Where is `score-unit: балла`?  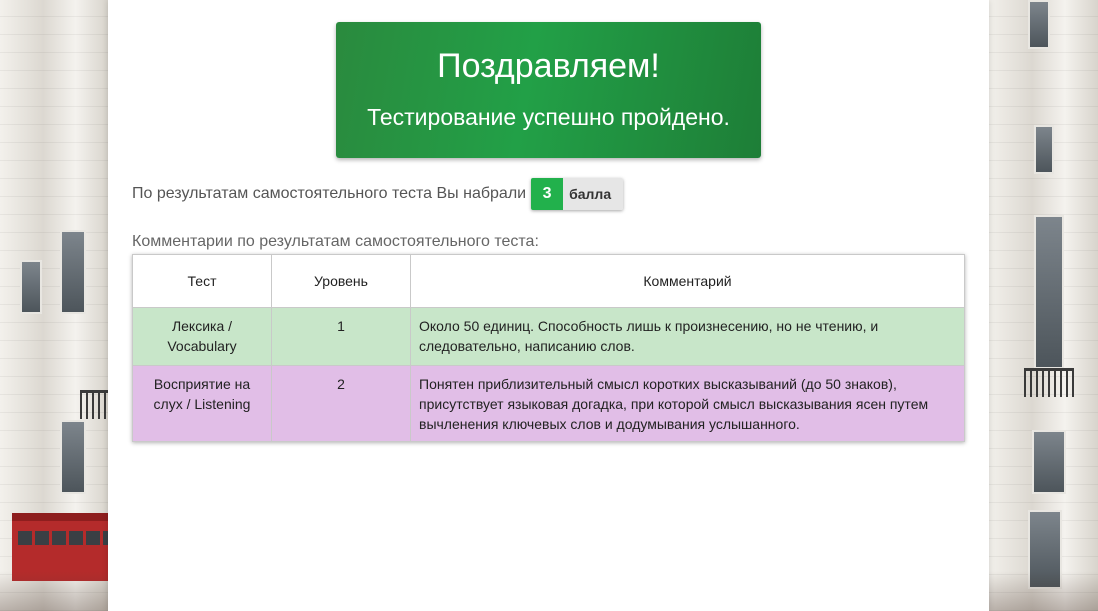
score-unit: балла is located at coordinates (593, 194).